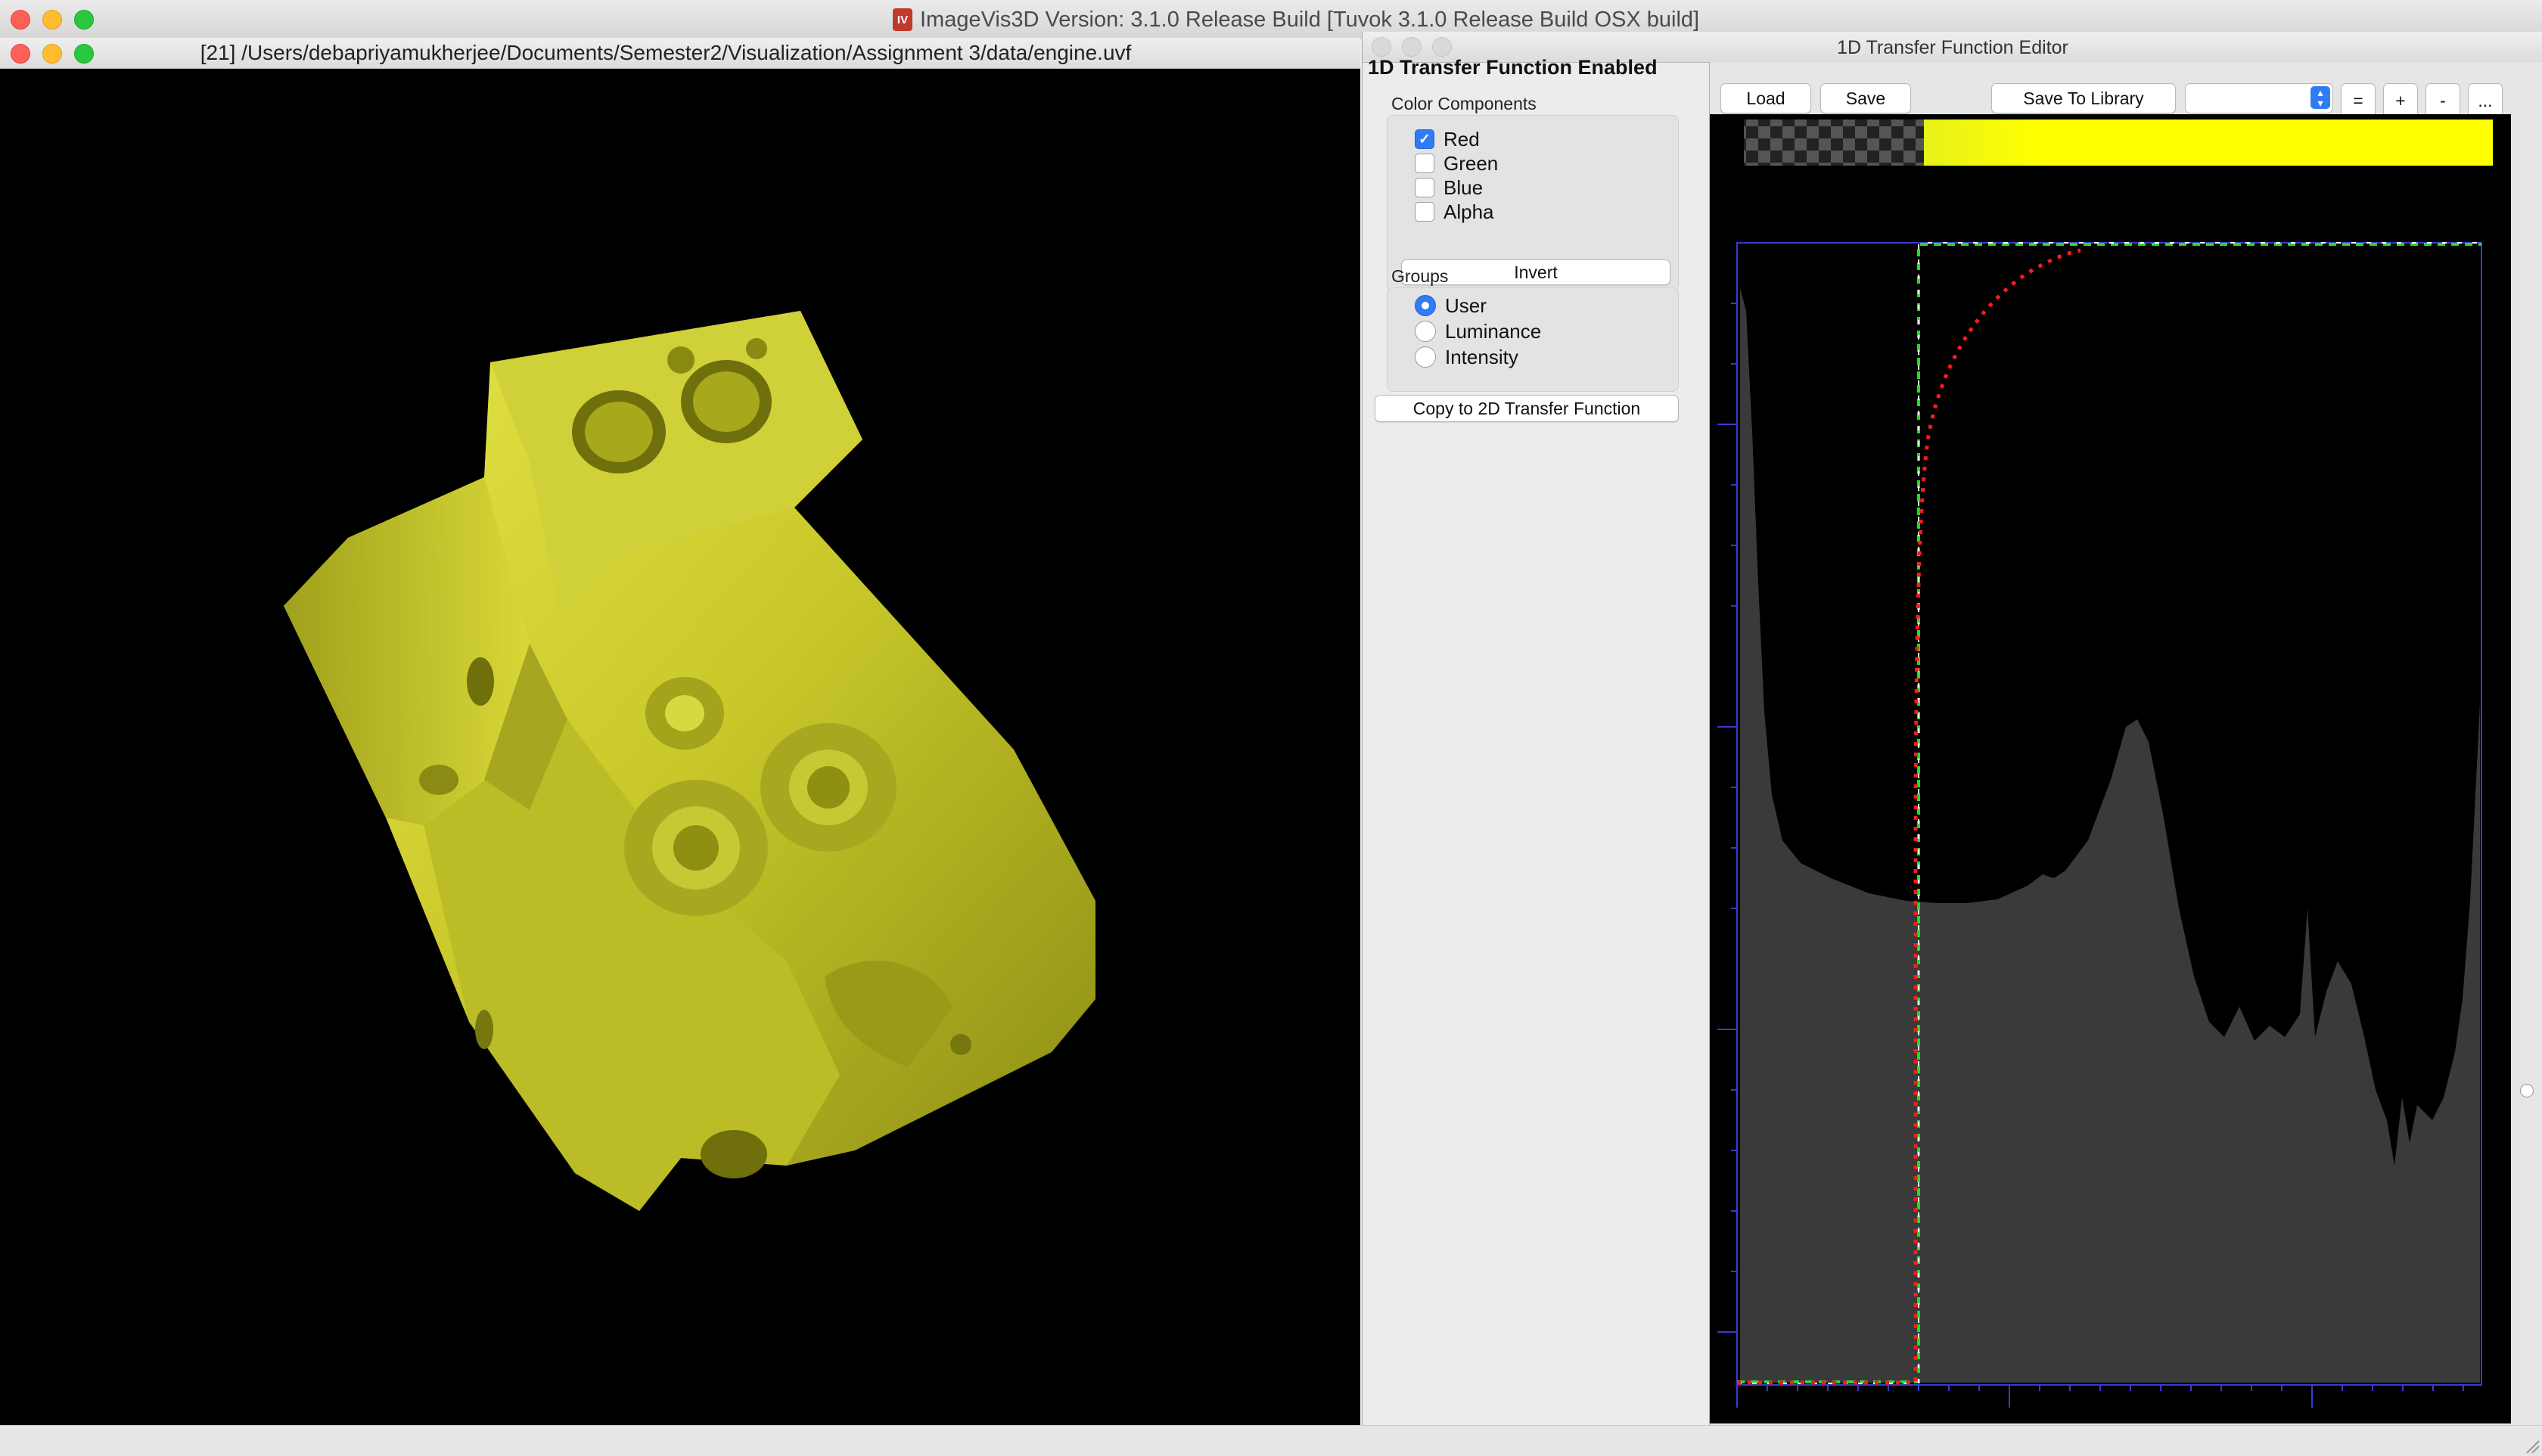 The height and width of the screenshot is (1456, 2542). Describe the element at coordinates (1271, 1440) in the screenshot. I see `status-bar` at that location.